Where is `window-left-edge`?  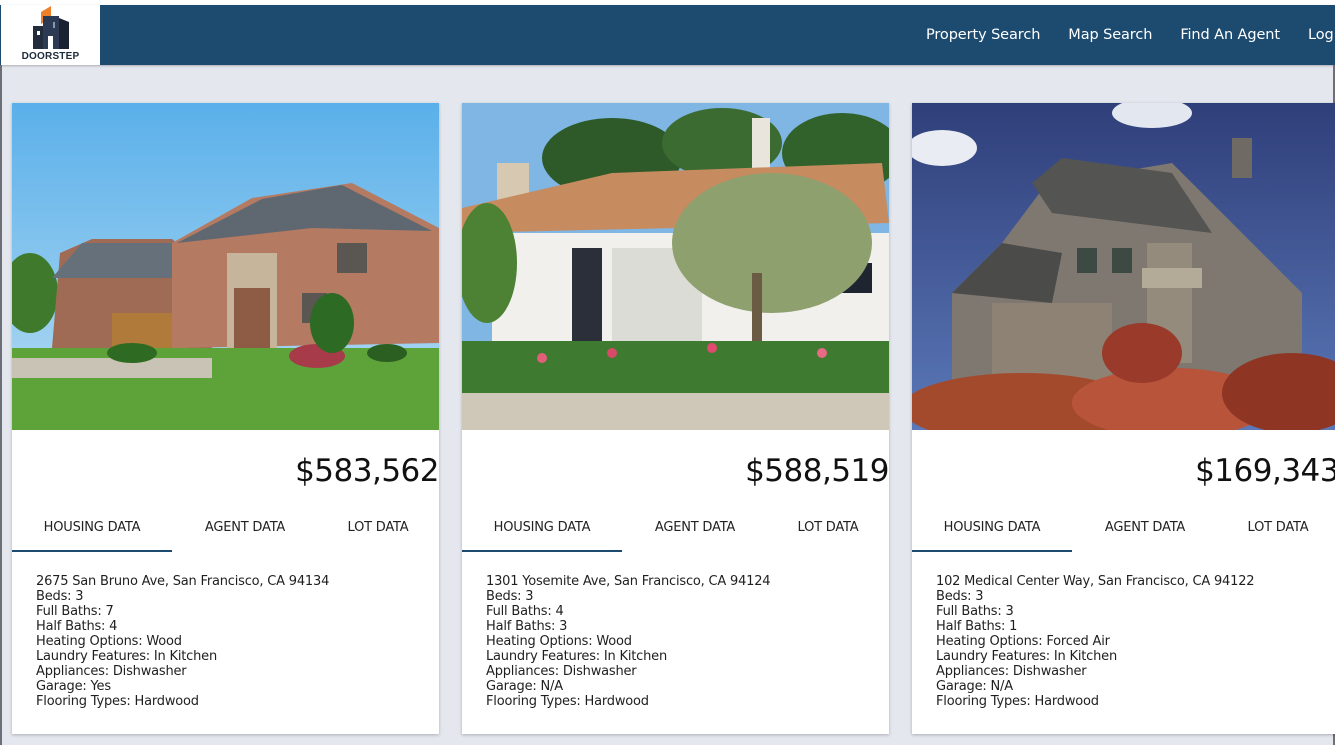
window-left-edge is located at coordinates (1, 405).